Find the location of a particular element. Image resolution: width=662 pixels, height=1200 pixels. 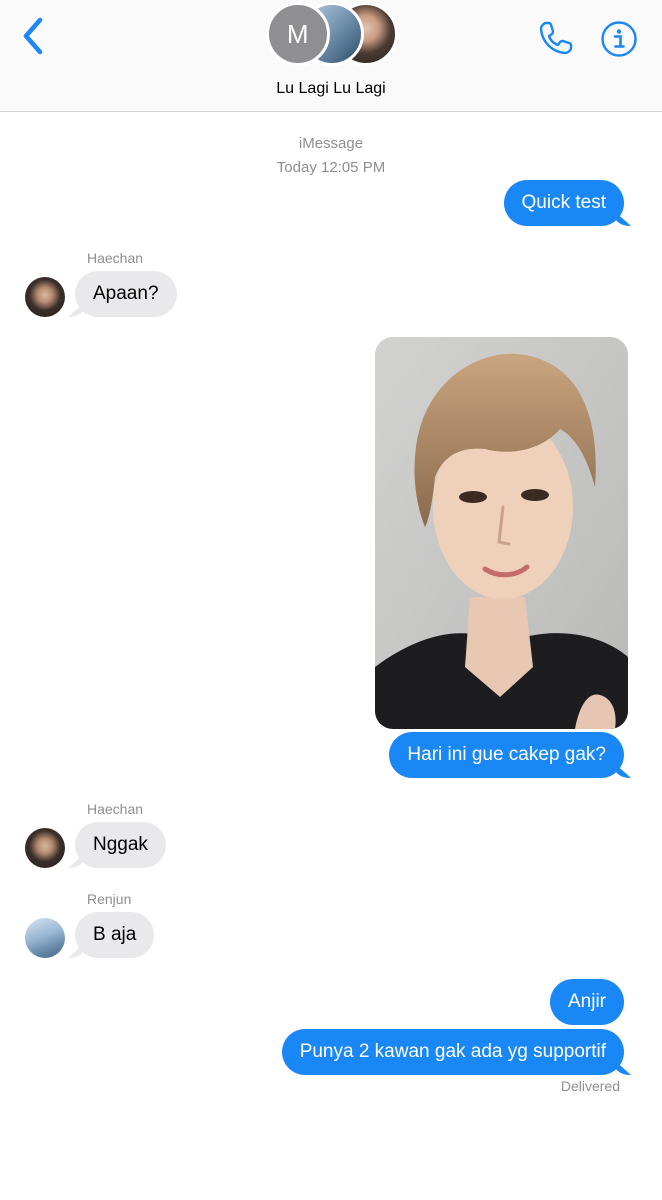

photo-image is located at coordinates (501, 533).